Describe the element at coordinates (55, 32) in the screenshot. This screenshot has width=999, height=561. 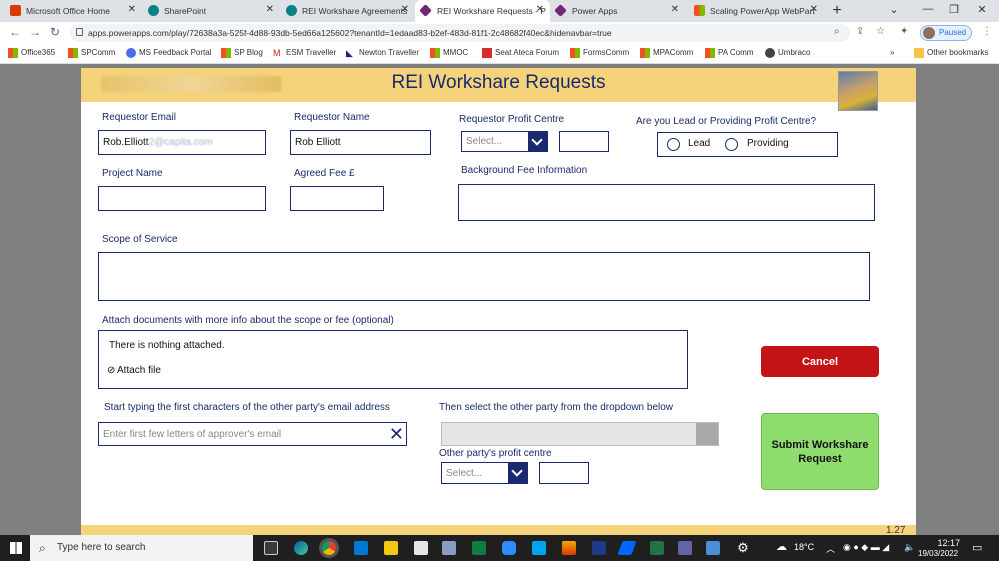
I see `reload-button: ↻` at that location.